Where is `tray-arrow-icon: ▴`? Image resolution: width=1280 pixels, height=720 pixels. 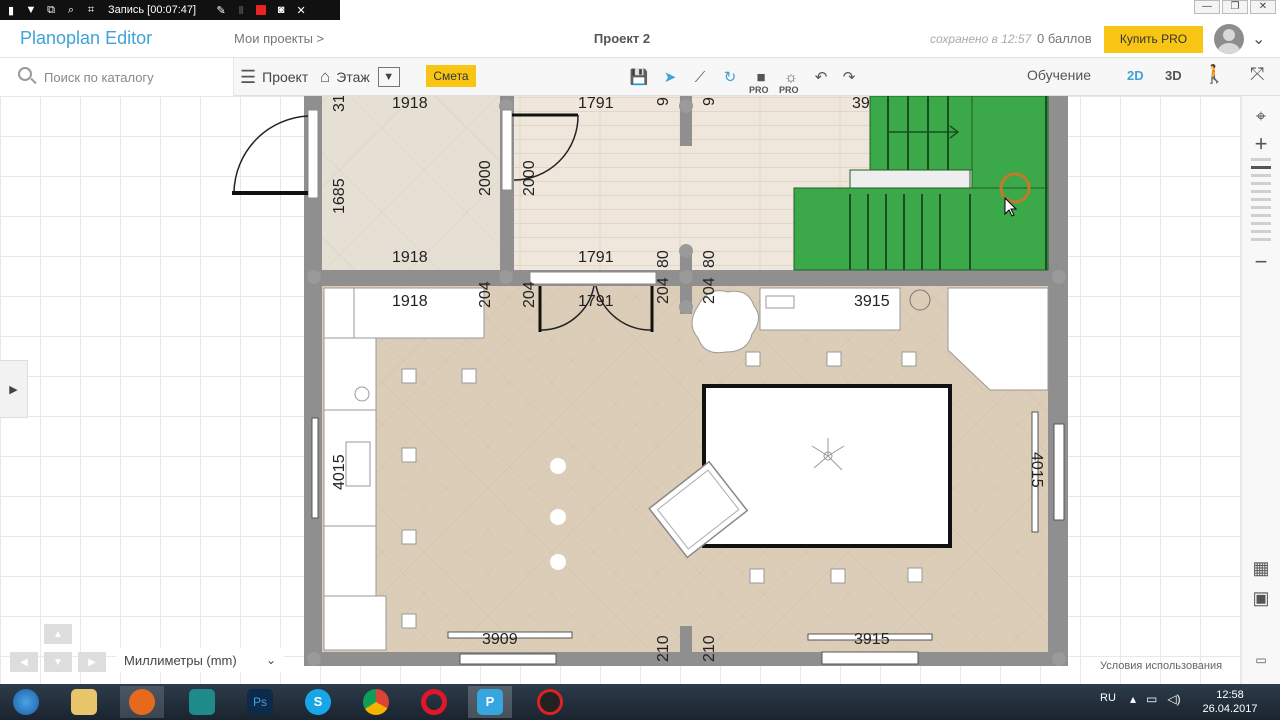 tray-arrow-icon: ▴ is located at coordinates (1133, 699).